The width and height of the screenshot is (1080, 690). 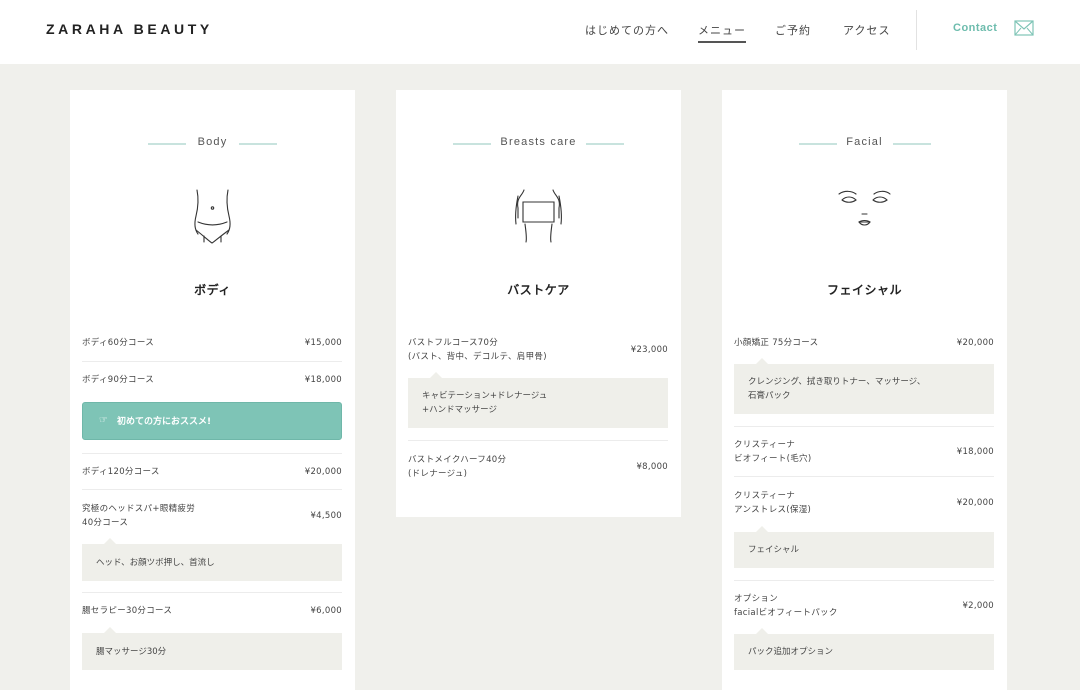 I want to click on menu-item-row: オプション facialビオフィートパック ¥2,000, so click(x=864, y=606).